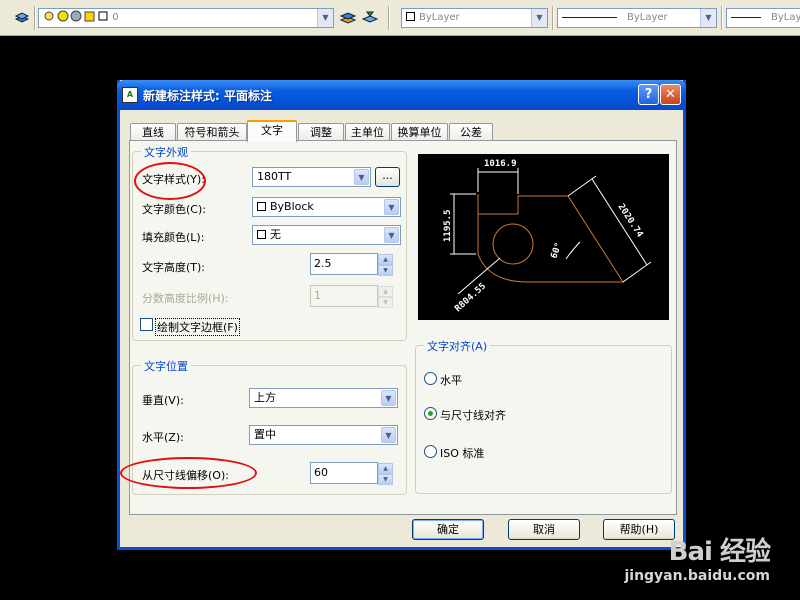  What do you see at coordinates (153, 132) in the screenshot?
I see `tab-lines: 直线` at bounding box center [153, 132].